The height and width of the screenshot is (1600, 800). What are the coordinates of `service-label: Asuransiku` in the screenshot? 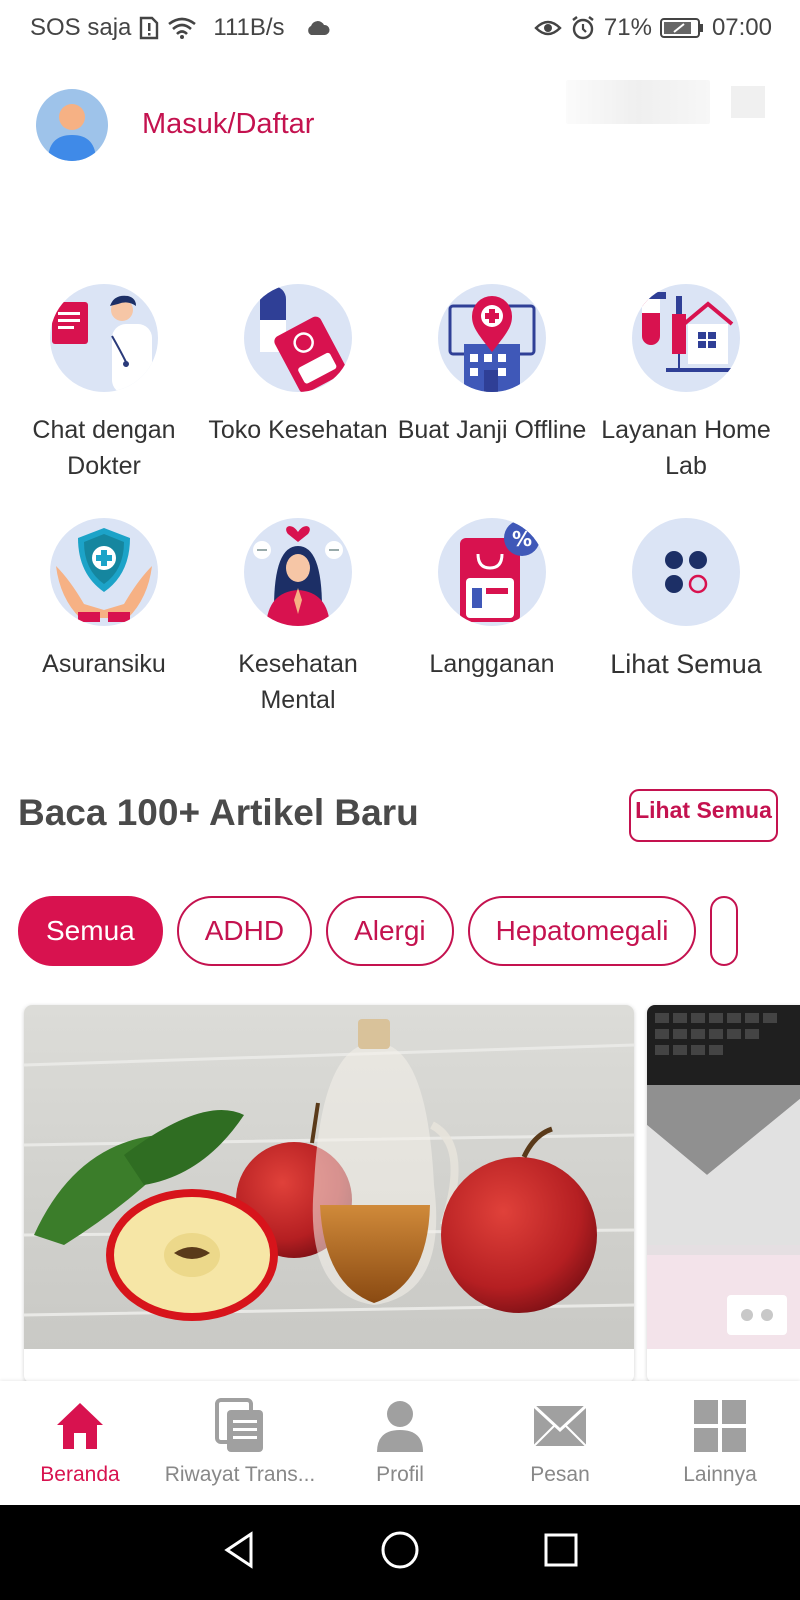 It's located at (104, 664).